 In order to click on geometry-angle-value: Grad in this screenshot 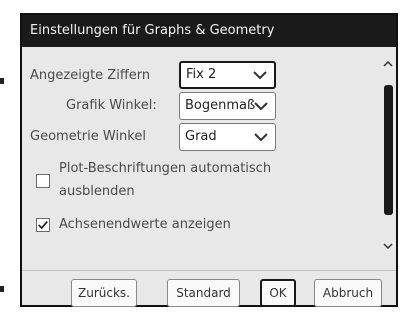, I will do `click(201, 136)`.